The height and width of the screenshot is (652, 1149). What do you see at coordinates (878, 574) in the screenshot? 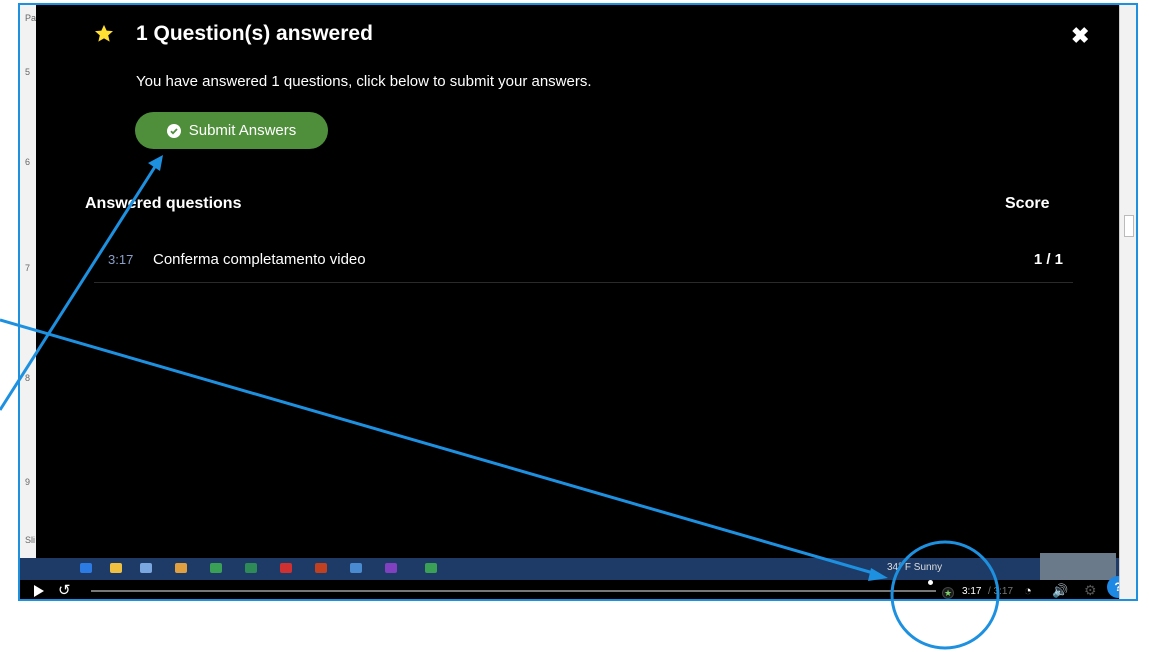
I see `annotation-arrowhead-marker` at bounding box center [878, 574].